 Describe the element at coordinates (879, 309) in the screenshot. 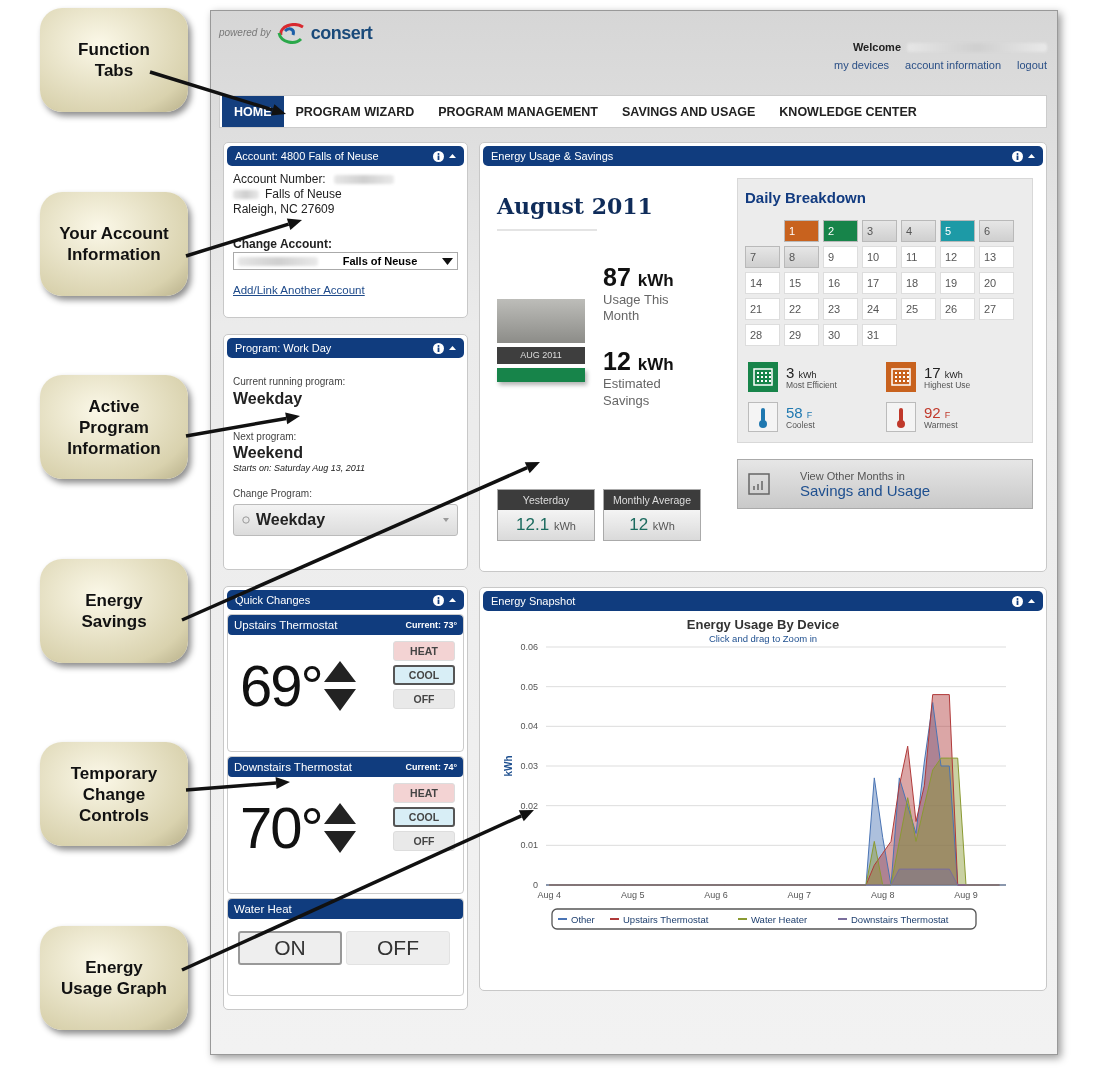

I see `calendar-day: 24` at that location.